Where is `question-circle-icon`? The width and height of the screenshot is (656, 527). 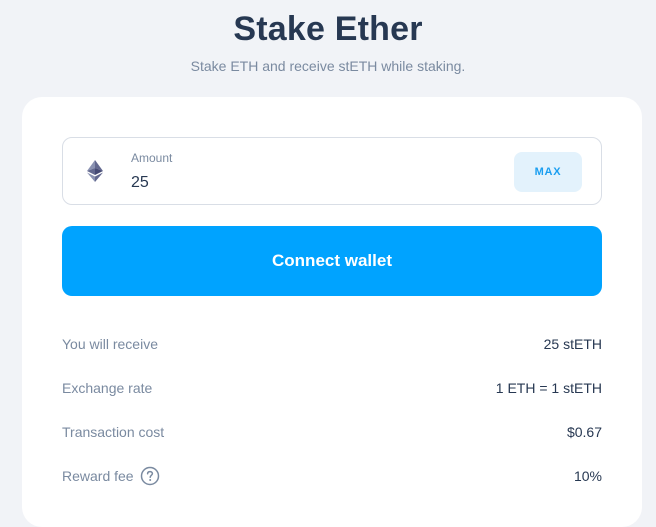 question-circle-icon is located at coordinates (150, 476).